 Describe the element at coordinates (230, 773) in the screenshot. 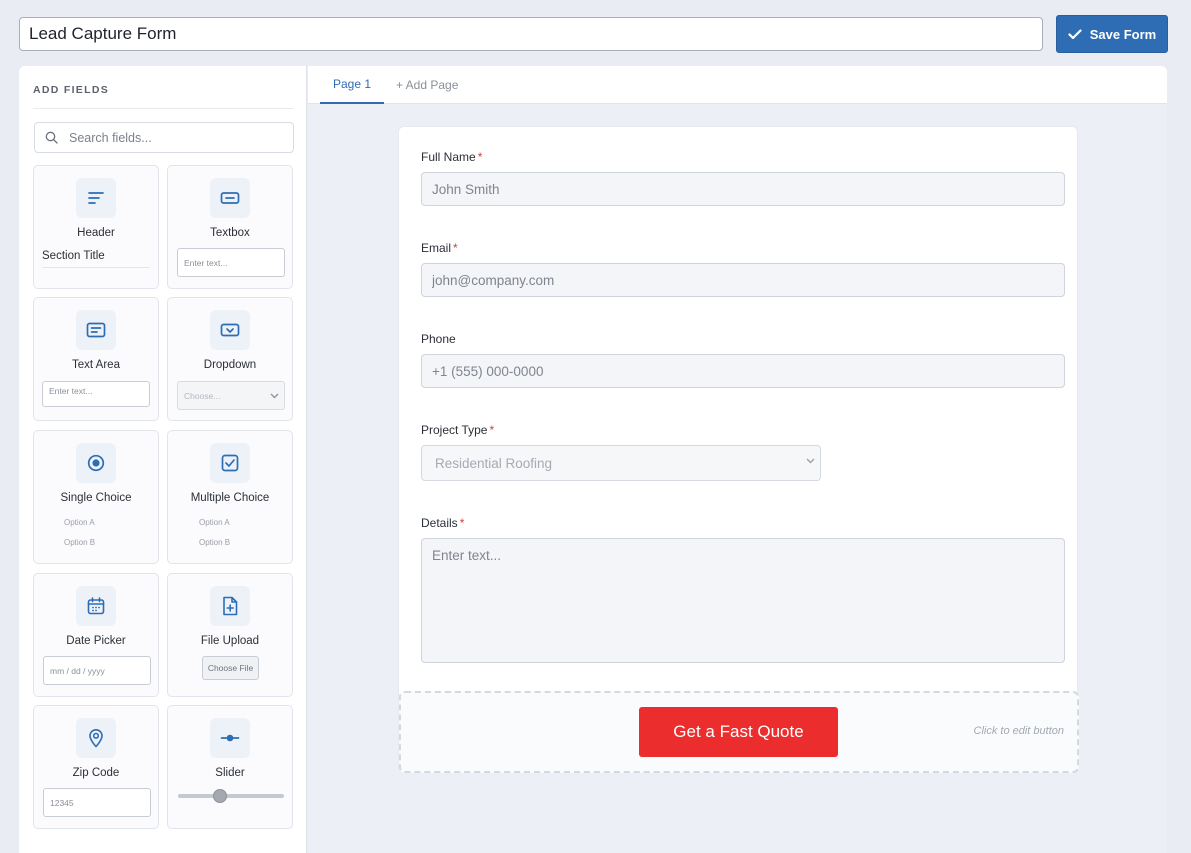

I see `tile-label-slider: Slider` at that location.